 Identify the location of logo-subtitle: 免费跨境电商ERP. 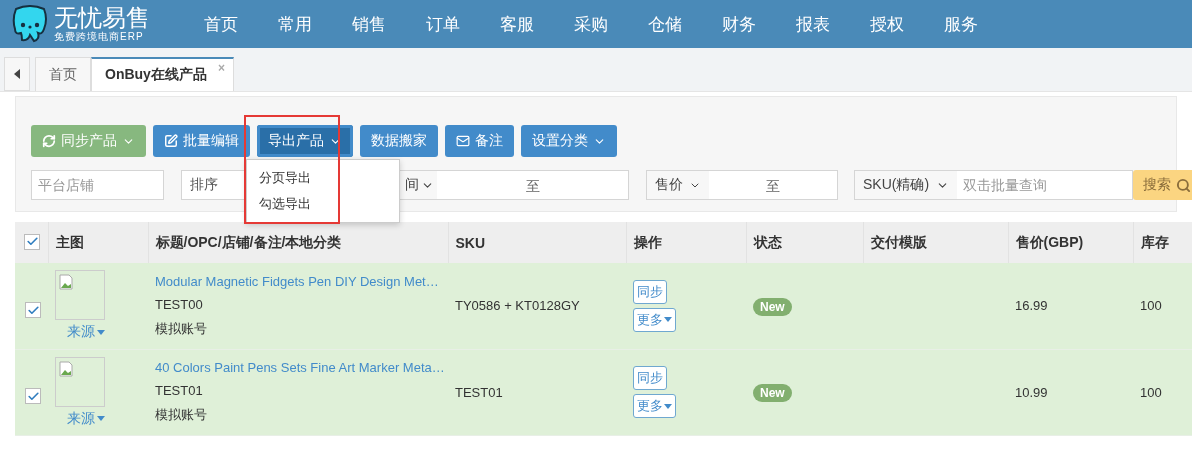
(99, 37).